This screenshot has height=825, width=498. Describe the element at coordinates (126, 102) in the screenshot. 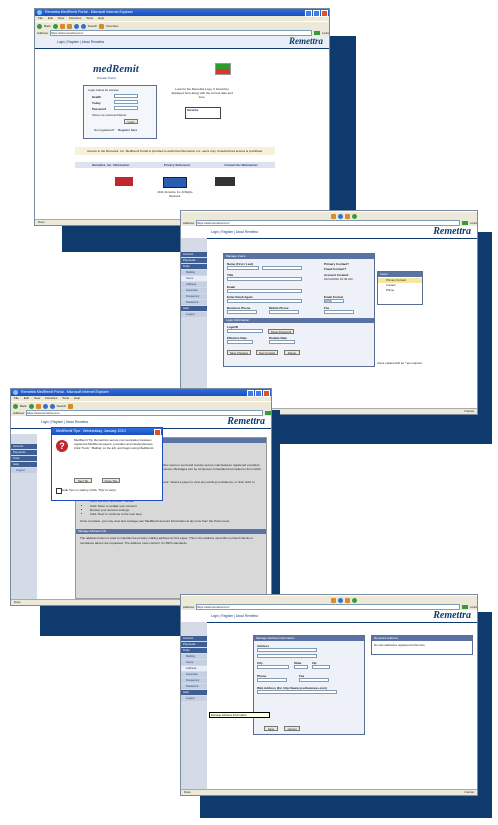

I see `today-input` at that location.